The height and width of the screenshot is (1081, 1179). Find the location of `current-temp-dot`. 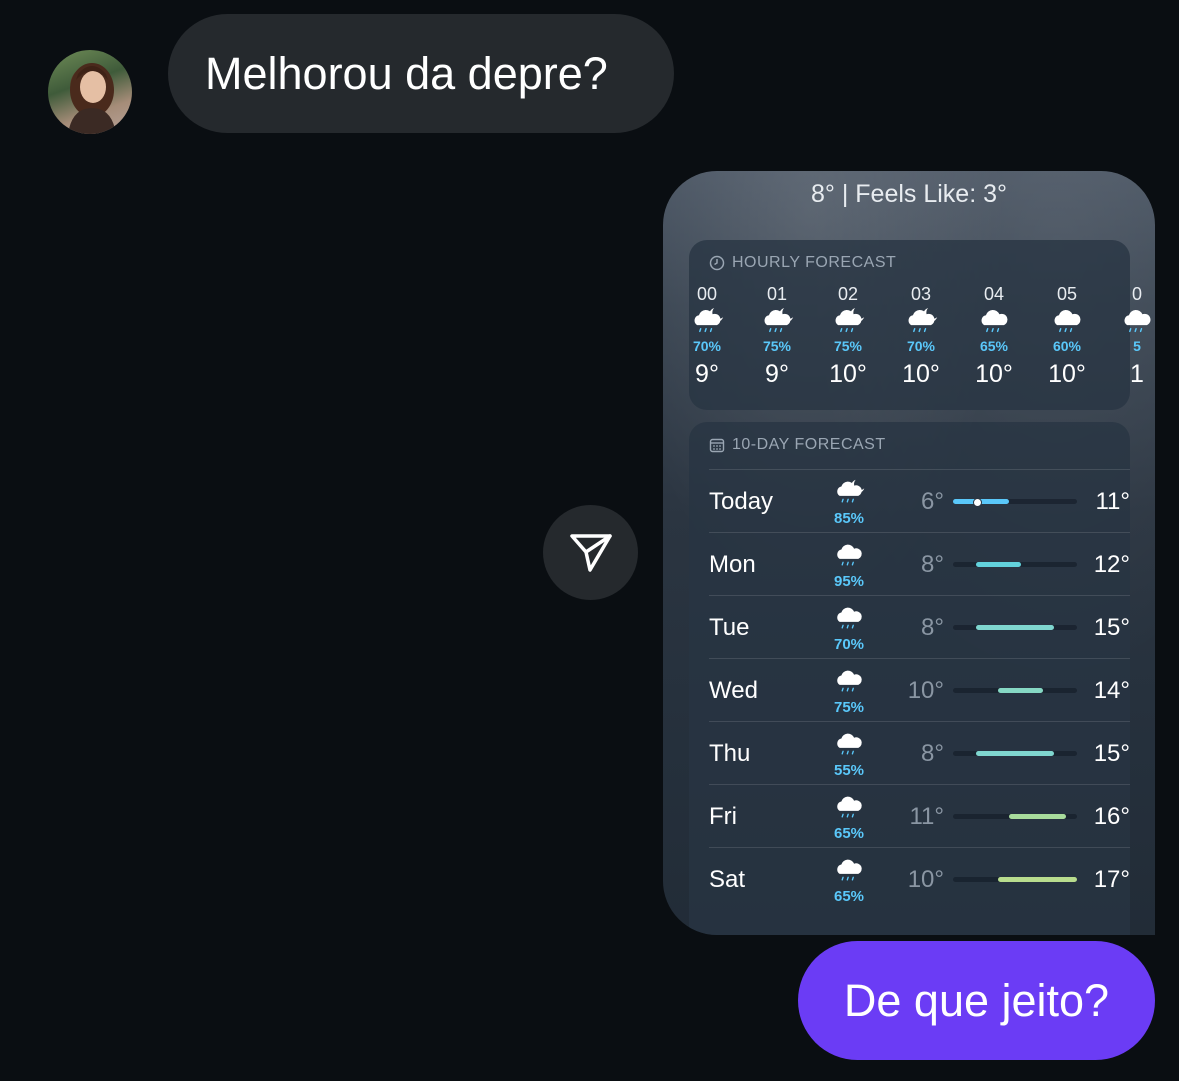

current-temp-dot is located at coordinates (977, 502).